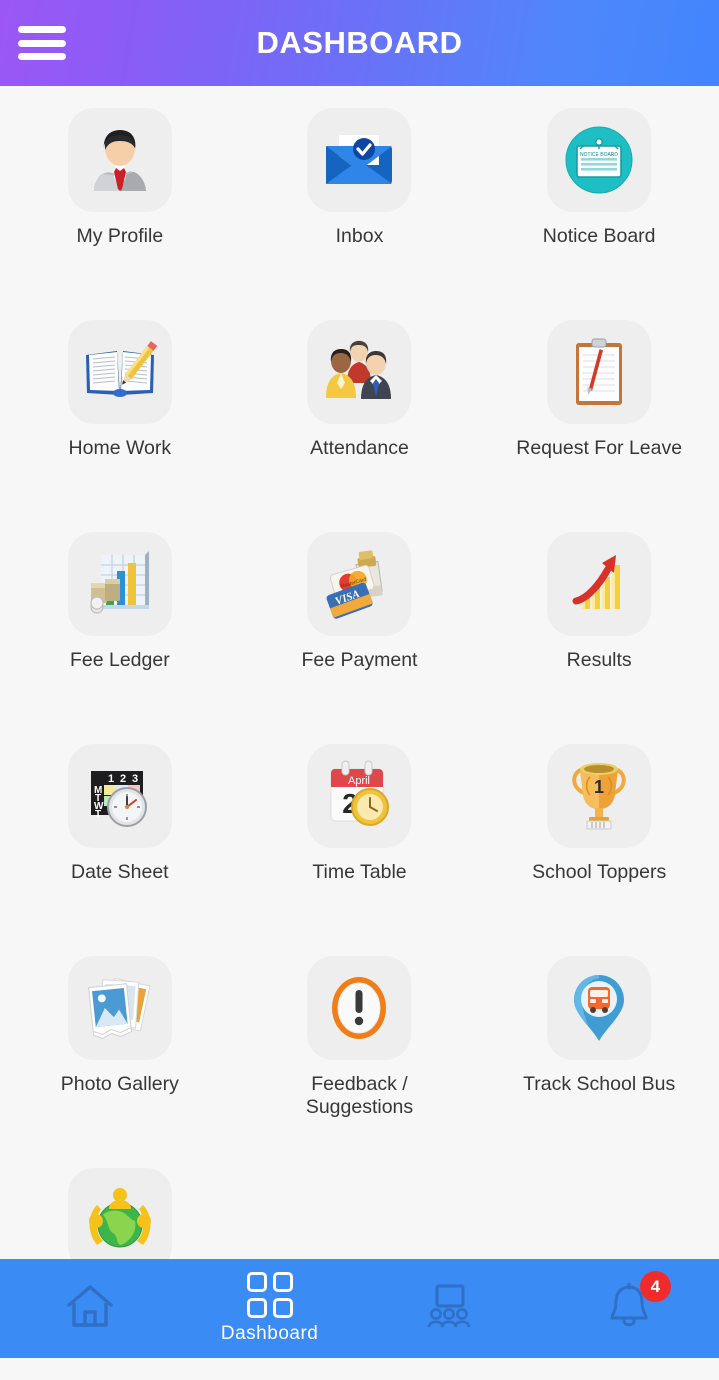  I want to click on grid-item-label: Attendance, so click(359, 448).